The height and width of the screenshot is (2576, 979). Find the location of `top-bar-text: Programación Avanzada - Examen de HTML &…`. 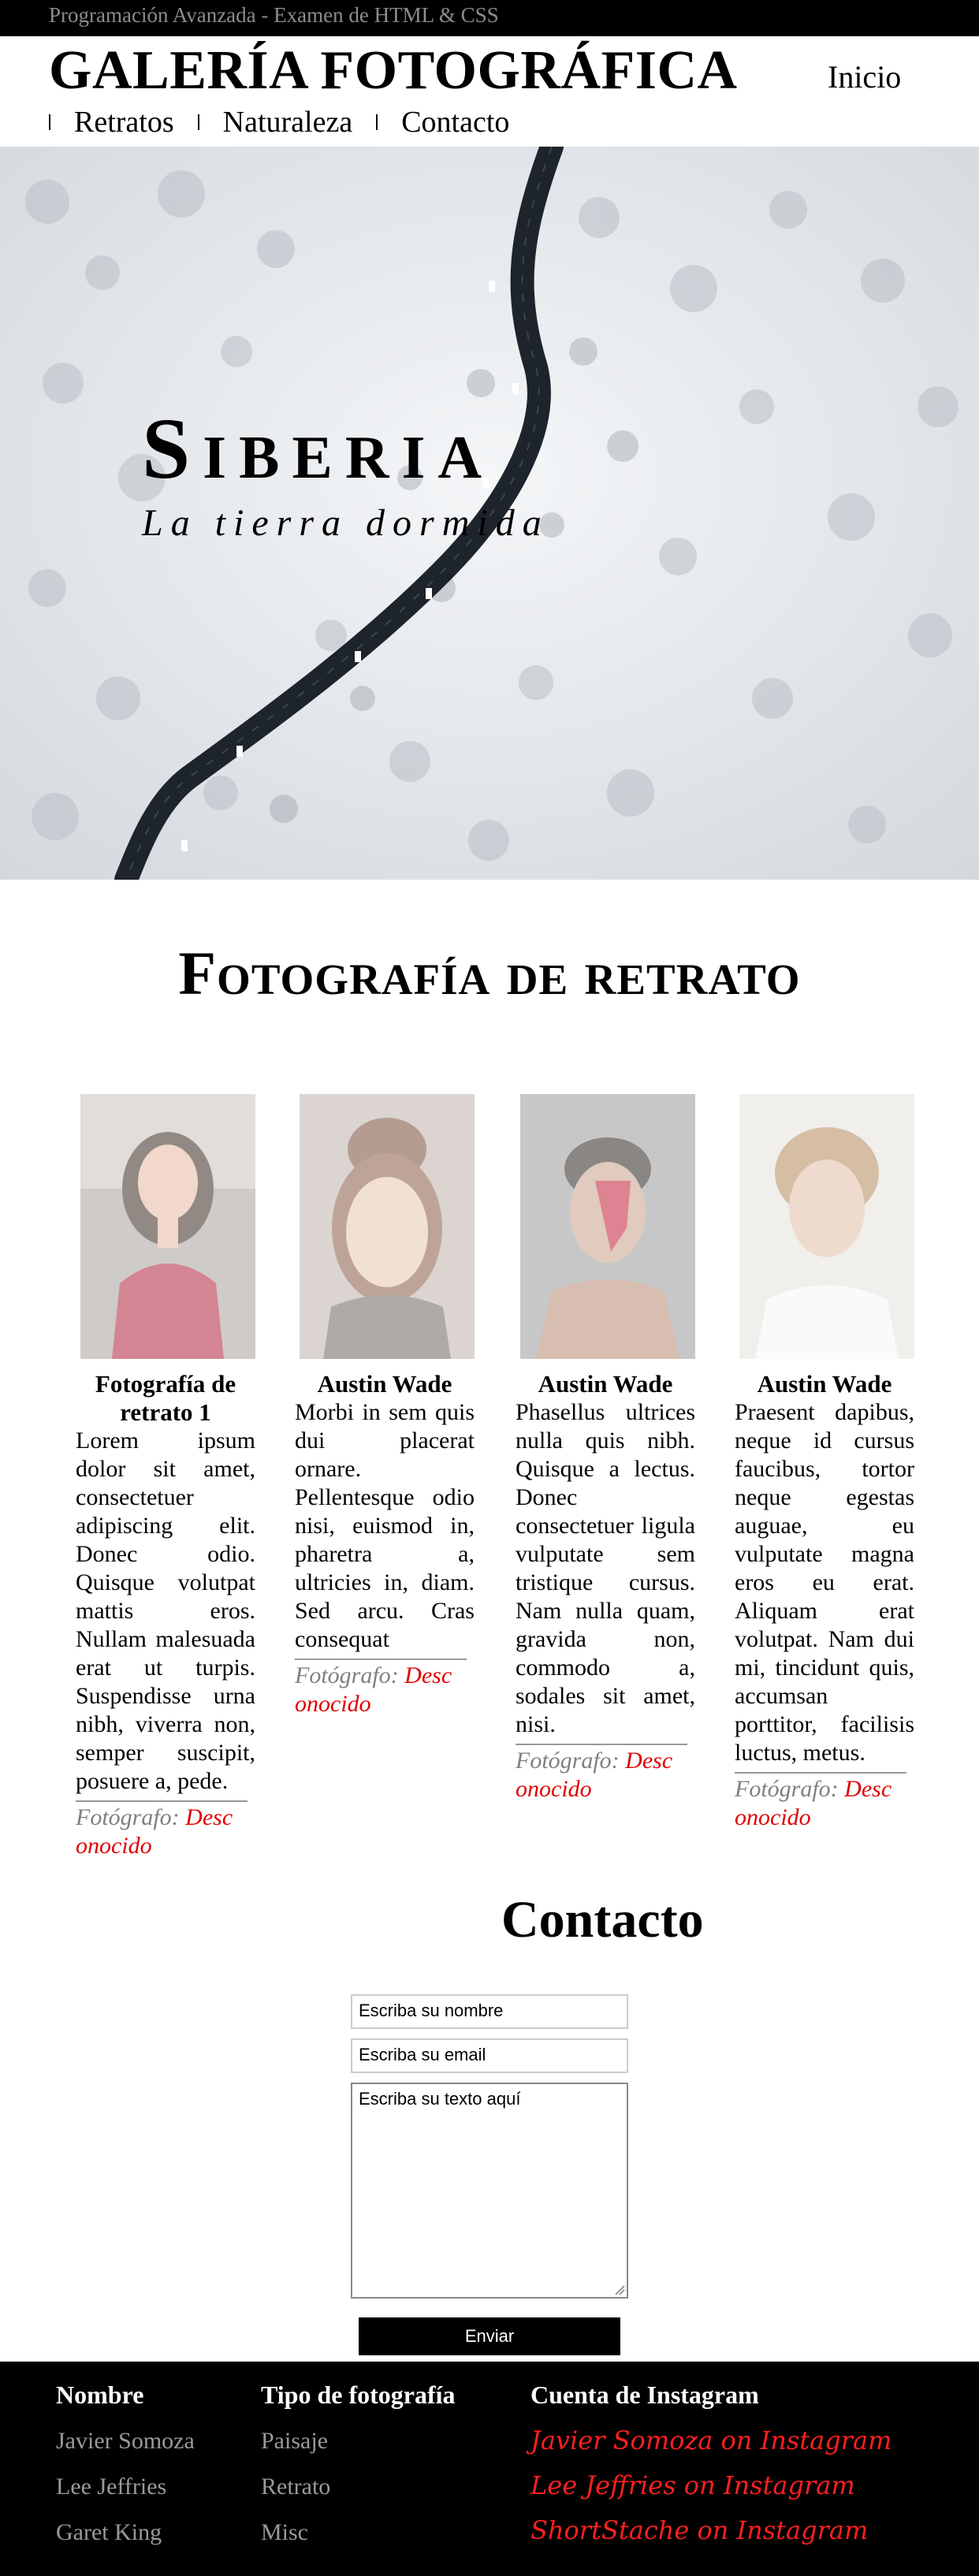

top-bar-text: Programación Avanzada - Examen de HTML &… is located at coordinates (274, 15).